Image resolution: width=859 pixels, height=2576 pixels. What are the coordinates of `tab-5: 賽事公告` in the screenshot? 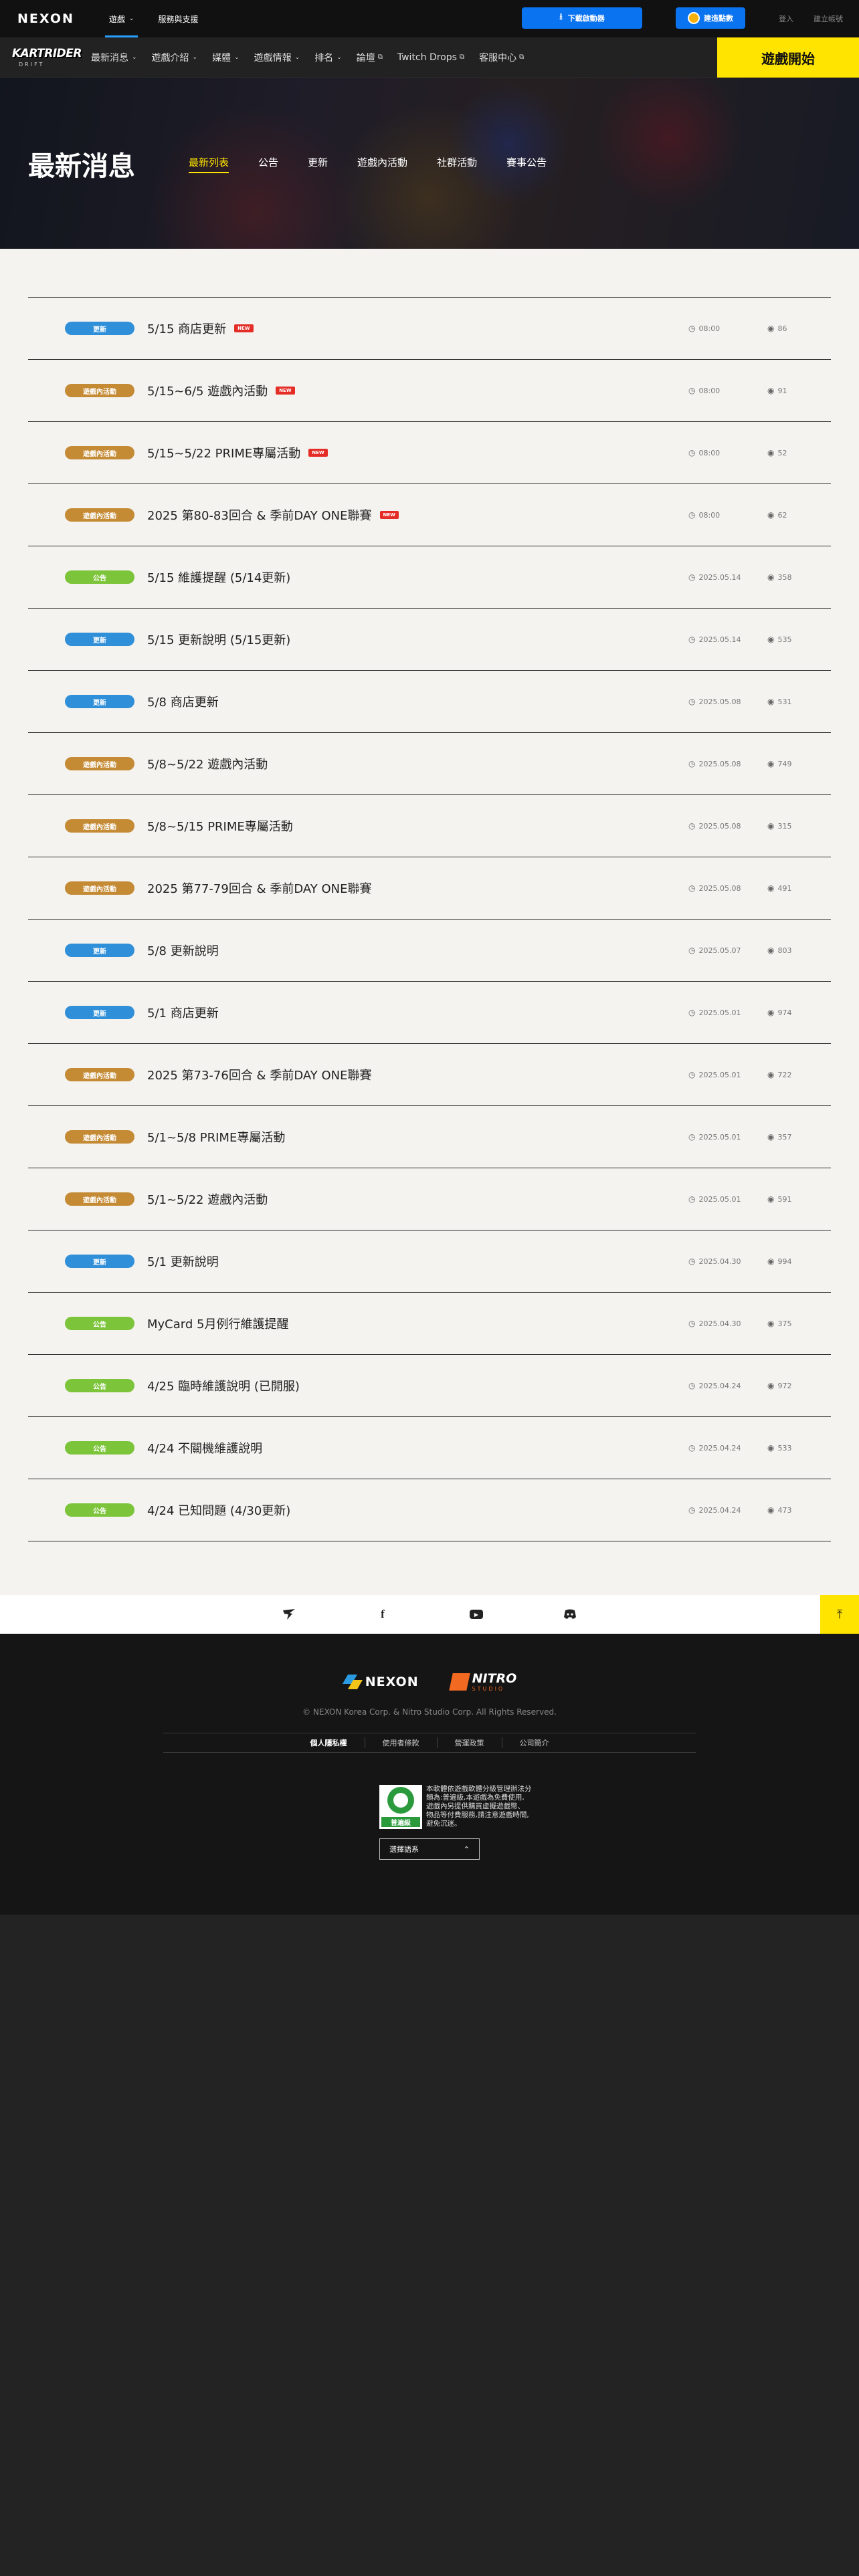 It's located at (526, 162).